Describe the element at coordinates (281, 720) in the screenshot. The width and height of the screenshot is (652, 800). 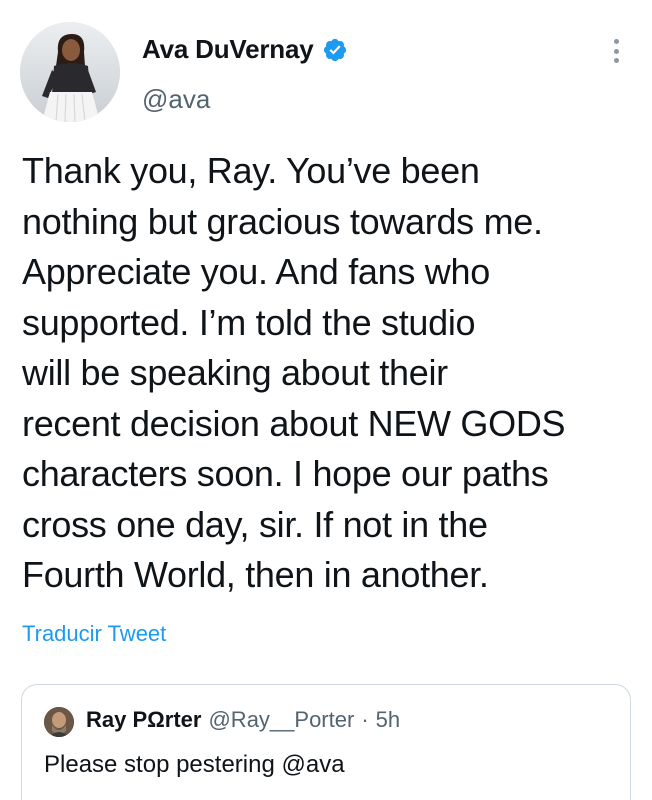
I see `quoted-author-handle: @Ray__Porter` at that location.